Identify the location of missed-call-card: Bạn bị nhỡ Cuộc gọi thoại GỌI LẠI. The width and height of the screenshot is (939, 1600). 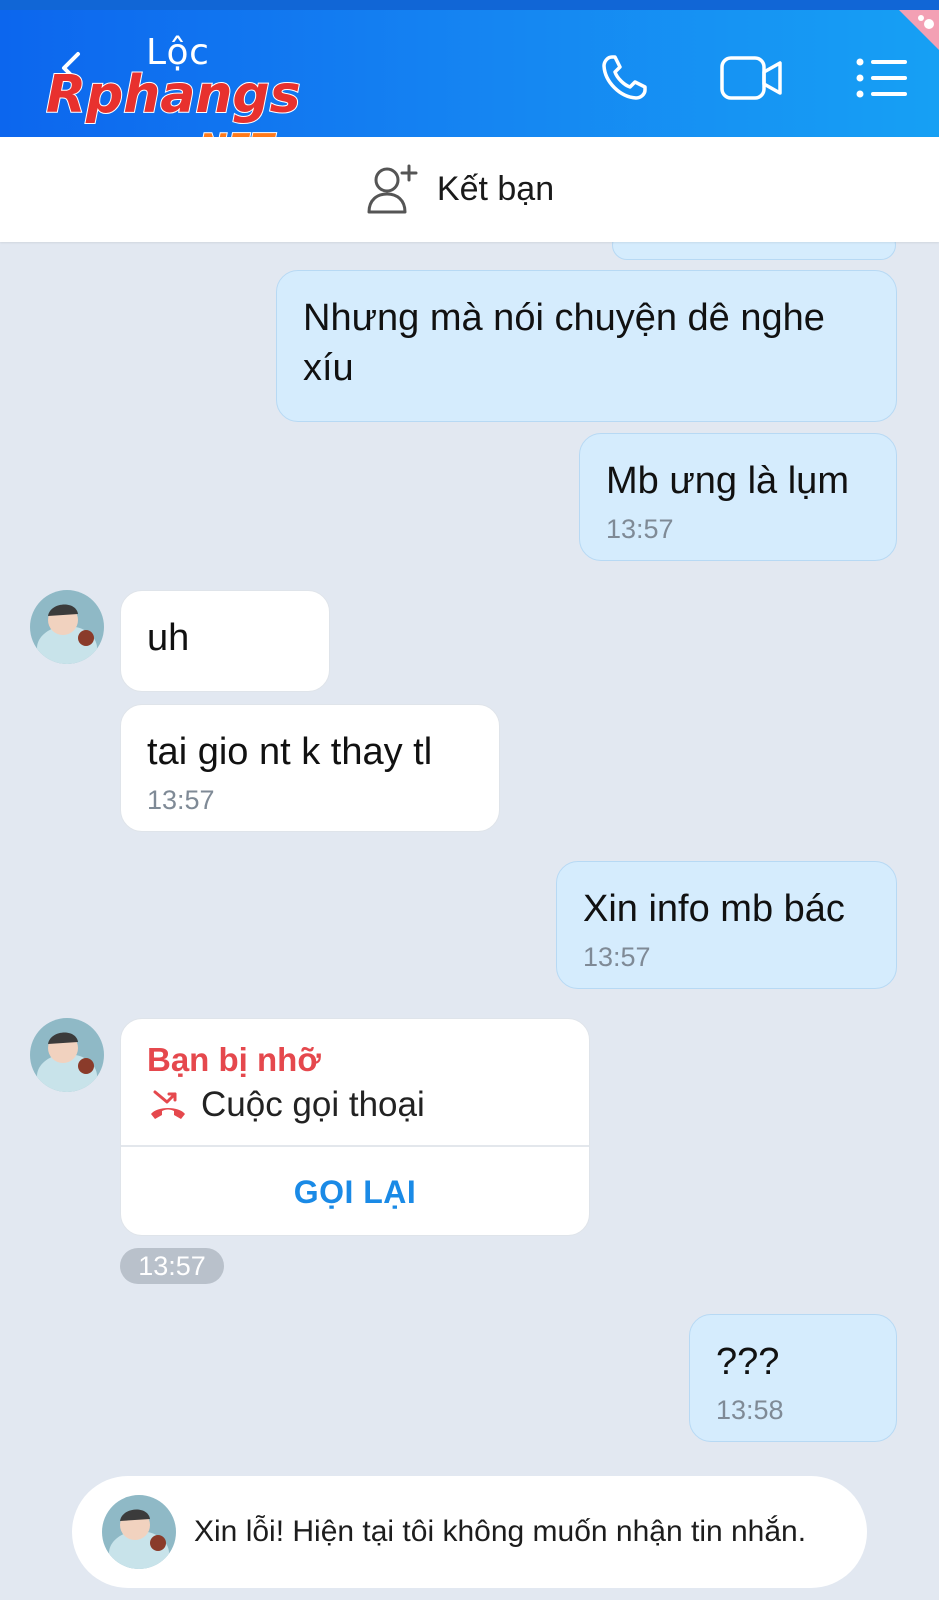
(355, 1127).